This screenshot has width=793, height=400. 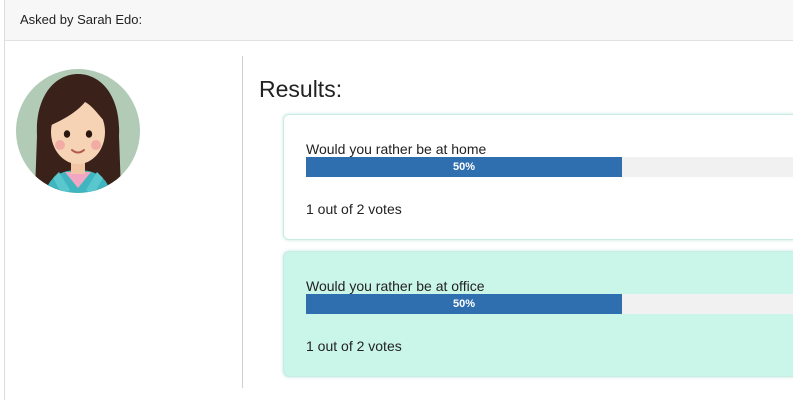 What do you see at coordinates (81, 19) in the screenshot?
I see `asked-by-label: Asked by Sarah Edo:` at bounding box center [81, 19].